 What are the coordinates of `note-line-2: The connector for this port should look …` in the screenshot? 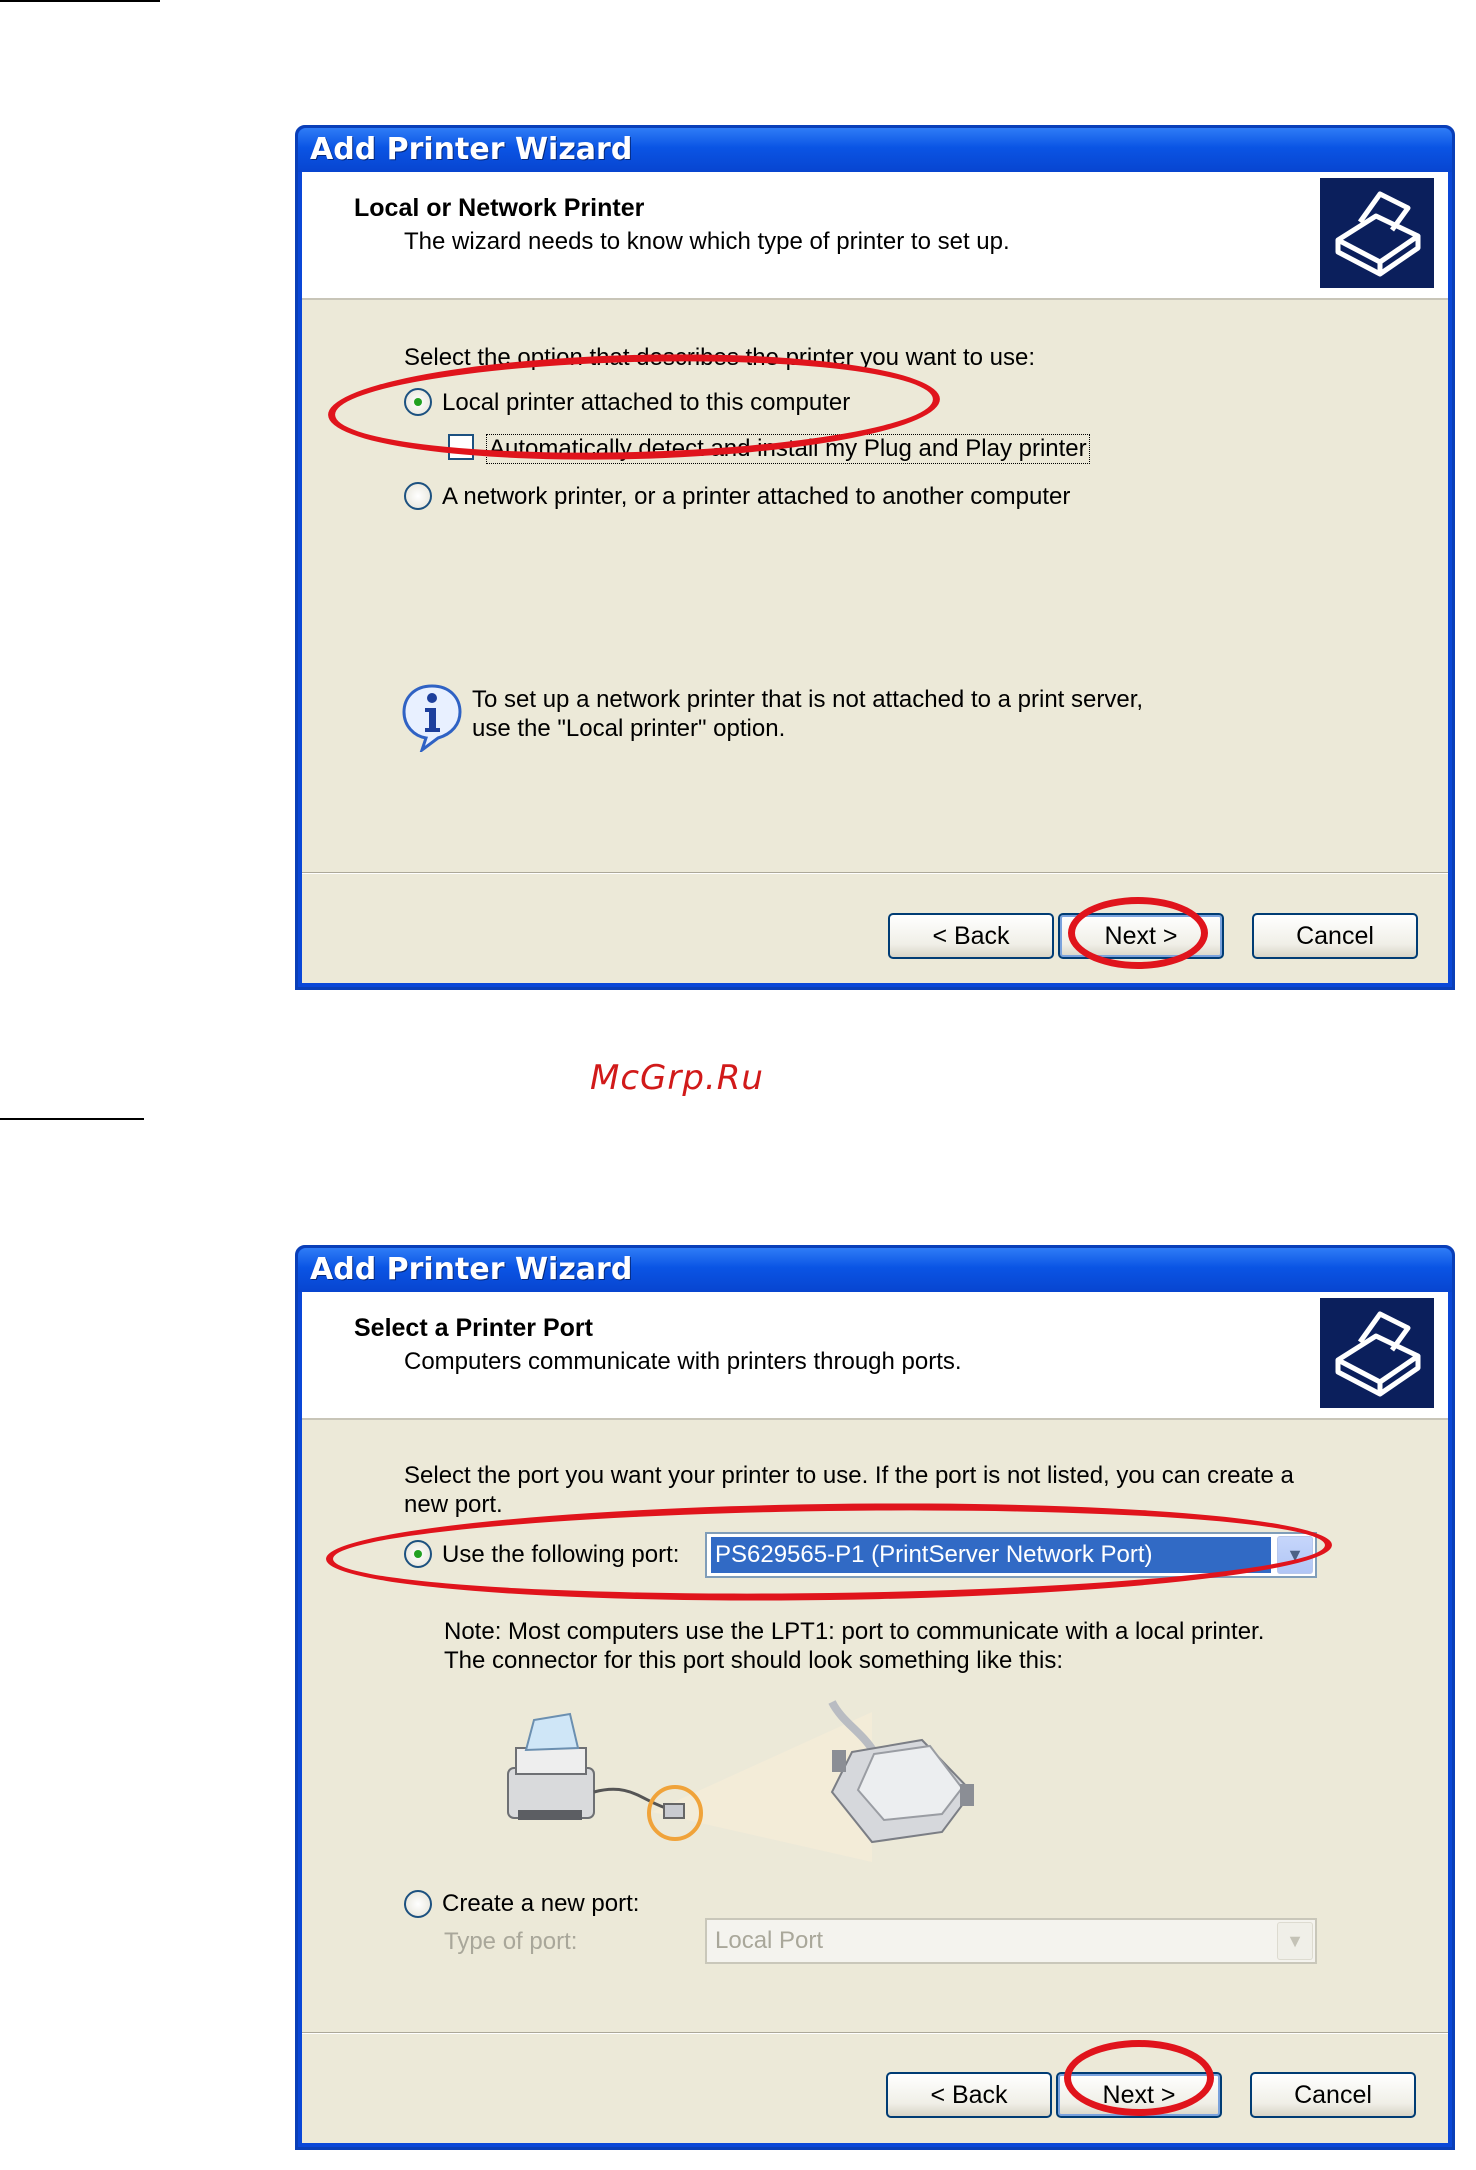 It's located at (753, 1660).